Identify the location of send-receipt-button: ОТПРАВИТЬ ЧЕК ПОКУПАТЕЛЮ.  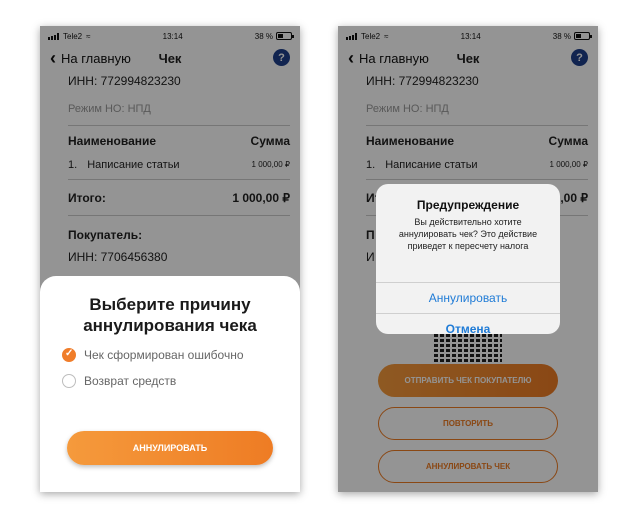
(468, 380).